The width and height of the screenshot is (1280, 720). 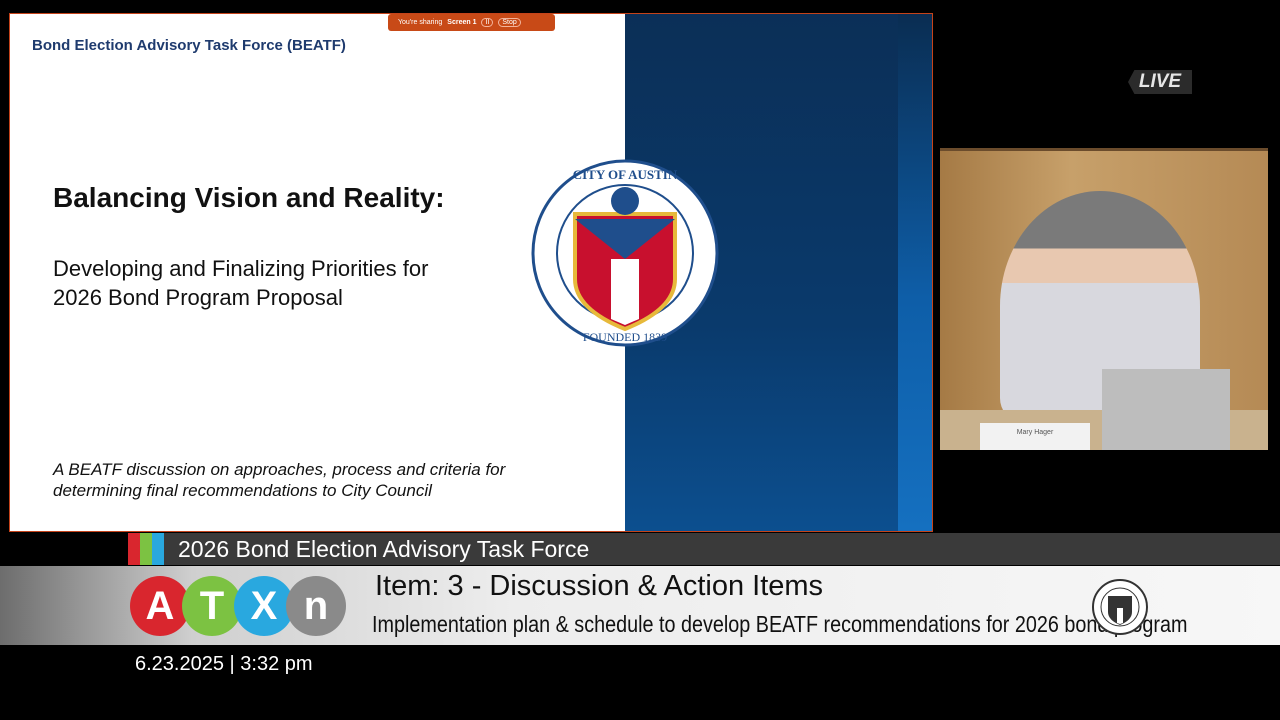 What do you see at coordinates (198, 297) in the screenshot?
I see `subtitle-line: 2026 Bond Program Proposal` at bounding box center [198, 297].